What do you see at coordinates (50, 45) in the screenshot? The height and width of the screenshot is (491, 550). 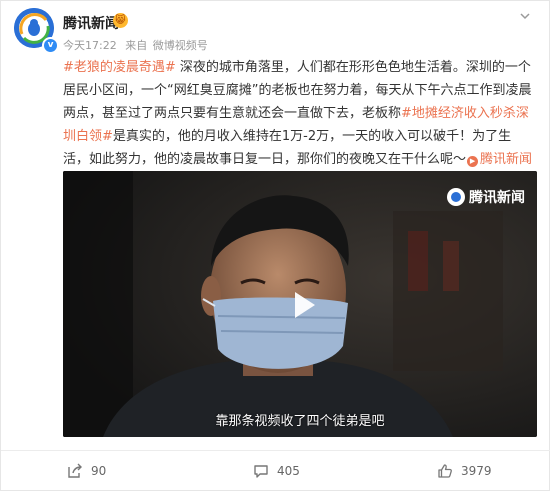 I see `verified-badge-icon: v` at bounding box center [50, 45].